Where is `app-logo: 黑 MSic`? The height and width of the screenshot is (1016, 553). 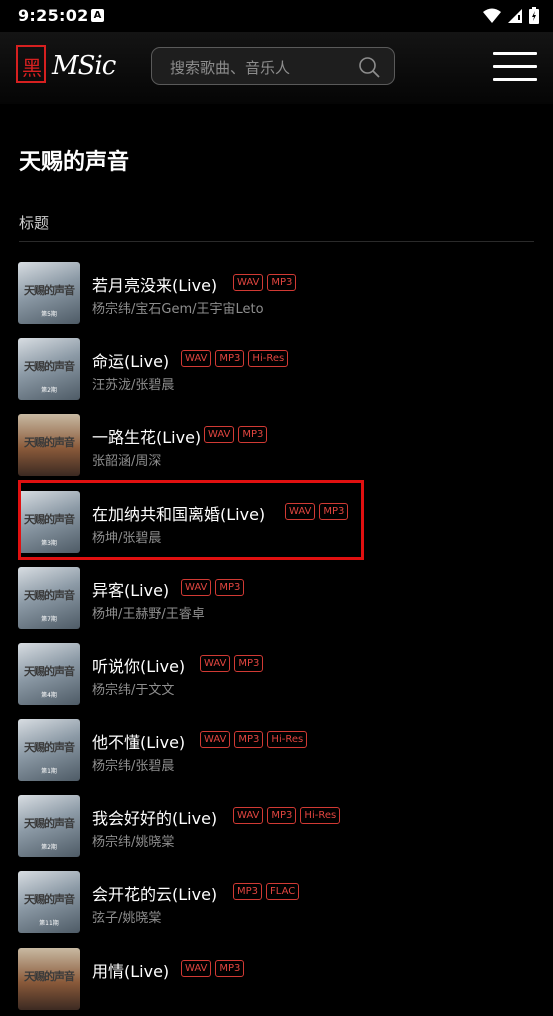
app-logo: 黑 MSic is located at coordinates (66, 64).